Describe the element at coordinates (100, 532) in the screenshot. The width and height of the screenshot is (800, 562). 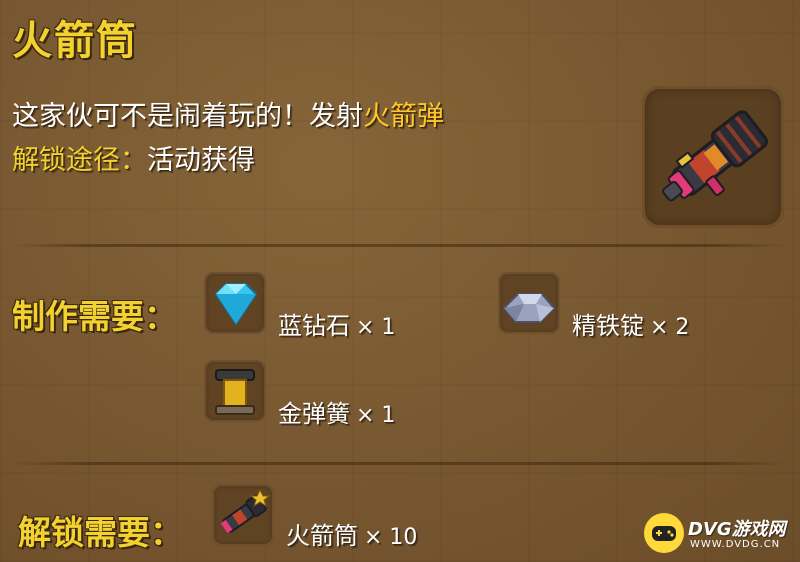
I see `unlock-requirement-label: 解锁需要：` at that location.